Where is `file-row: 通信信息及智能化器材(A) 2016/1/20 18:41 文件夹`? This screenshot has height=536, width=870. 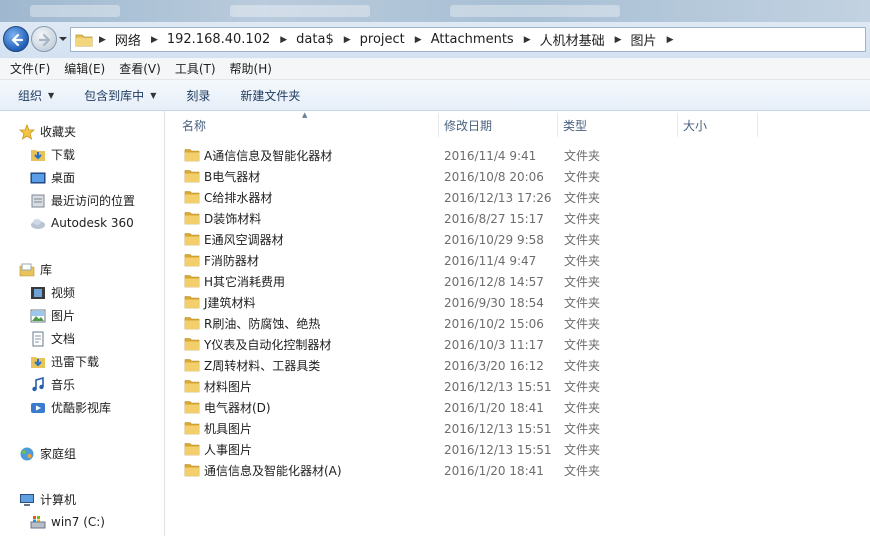
file-row: 通信信息及智能化器材(A) 2016/1/20 18:41 文件夹 is located at coordinates (518, 470).